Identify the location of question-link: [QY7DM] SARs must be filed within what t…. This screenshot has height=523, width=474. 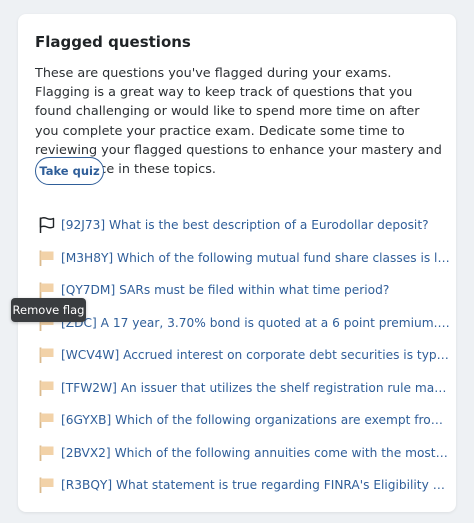
(225, 290).